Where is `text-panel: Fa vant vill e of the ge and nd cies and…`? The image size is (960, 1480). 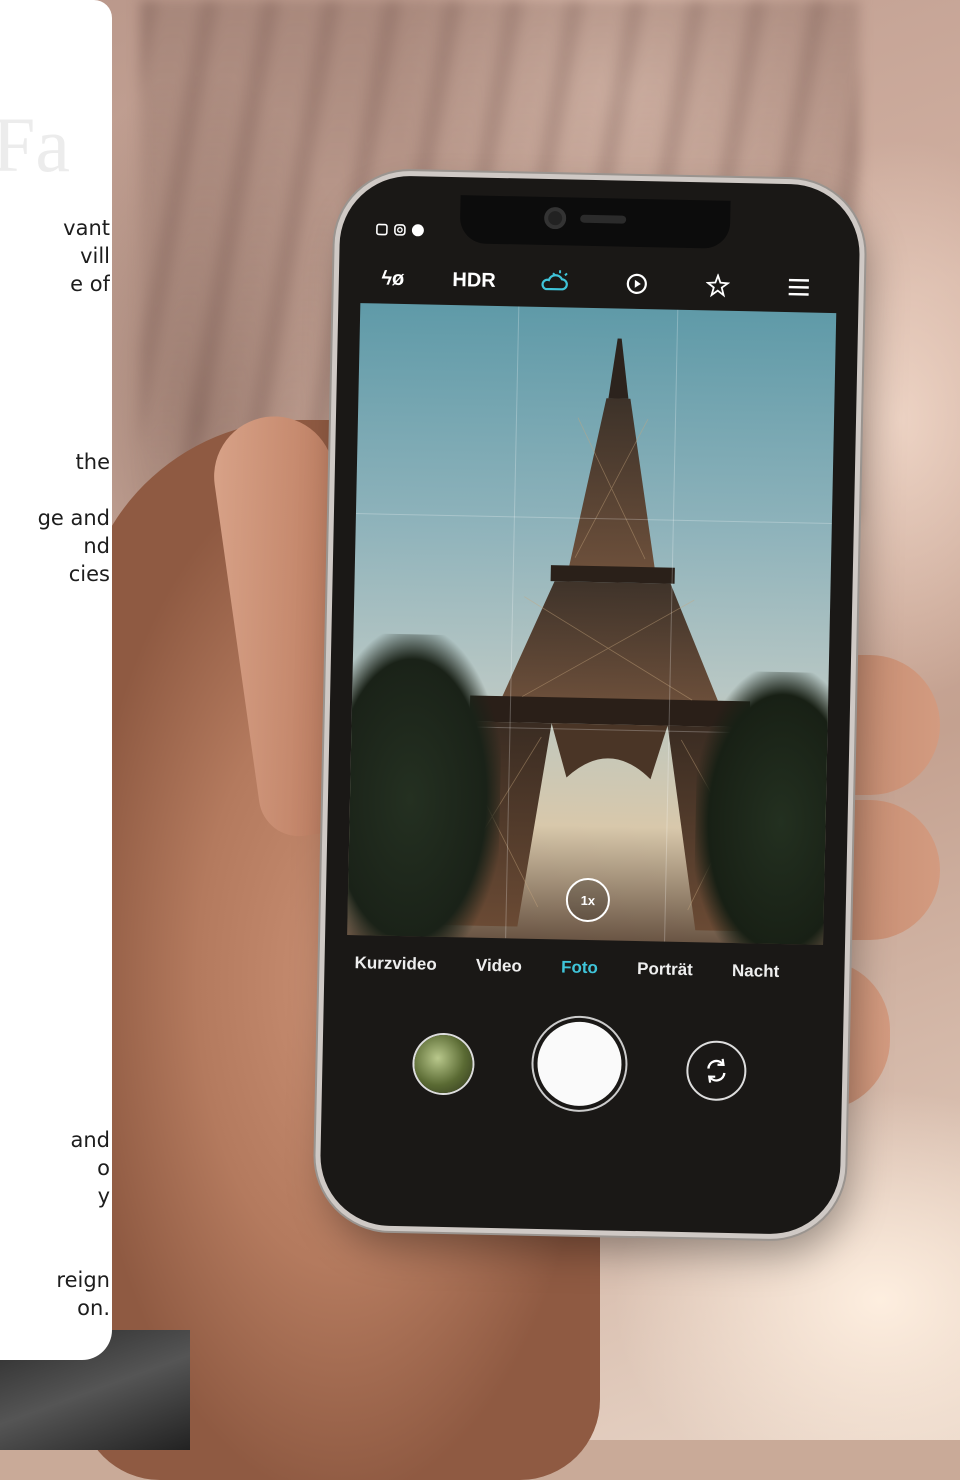
text-panel: Fa vant vill e of the ge and nd cies and… is located at coordinates (56, 680).